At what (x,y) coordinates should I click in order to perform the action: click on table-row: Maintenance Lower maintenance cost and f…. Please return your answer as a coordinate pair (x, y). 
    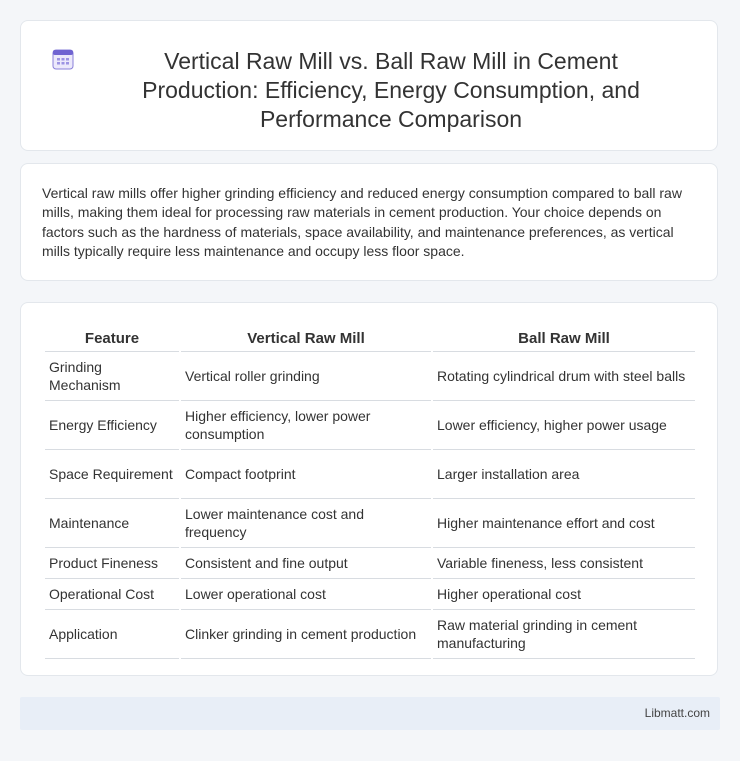
    Looking at the image, I should click on (370, 523).